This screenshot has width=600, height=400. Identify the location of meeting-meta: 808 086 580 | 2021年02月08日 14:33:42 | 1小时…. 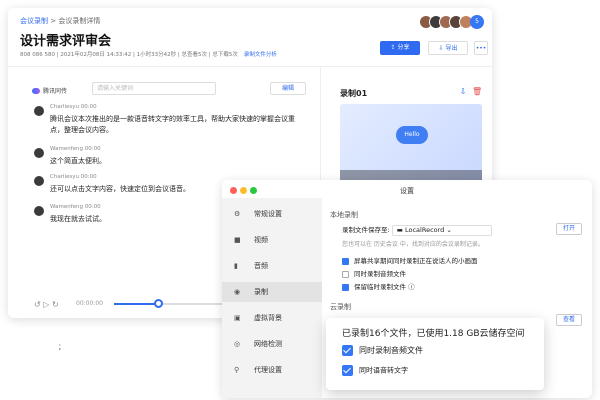
(148, 54).